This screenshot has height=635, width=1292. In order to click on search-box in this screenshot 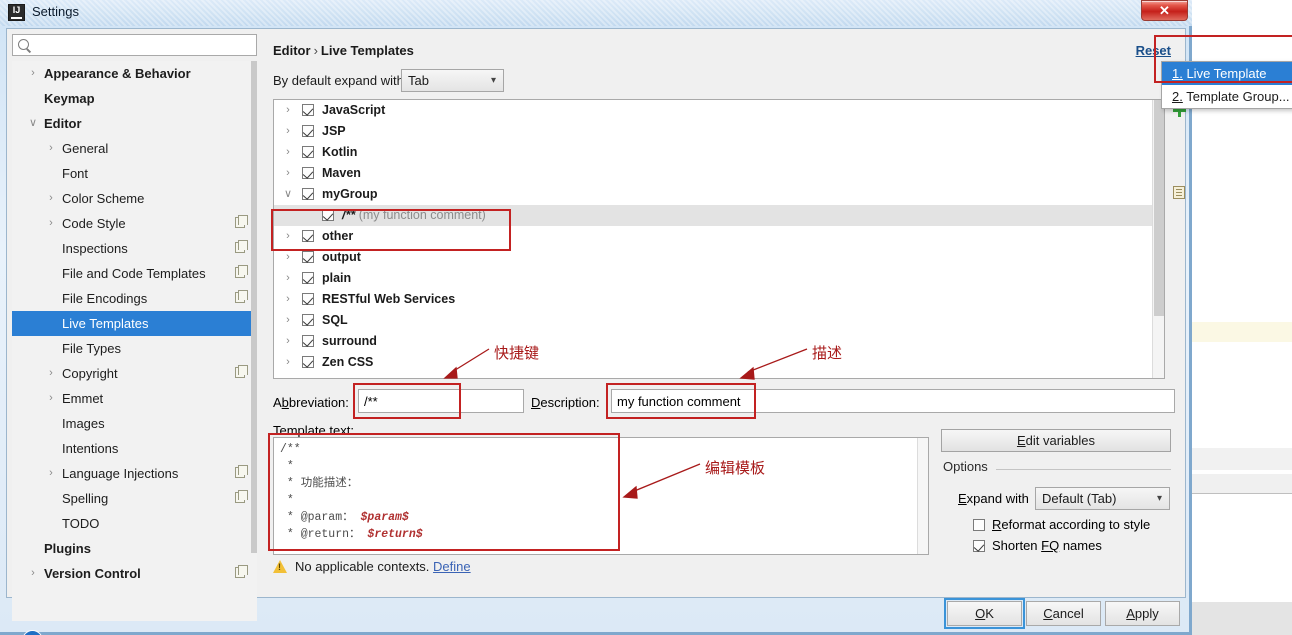, I will do `click(134, 45)`.